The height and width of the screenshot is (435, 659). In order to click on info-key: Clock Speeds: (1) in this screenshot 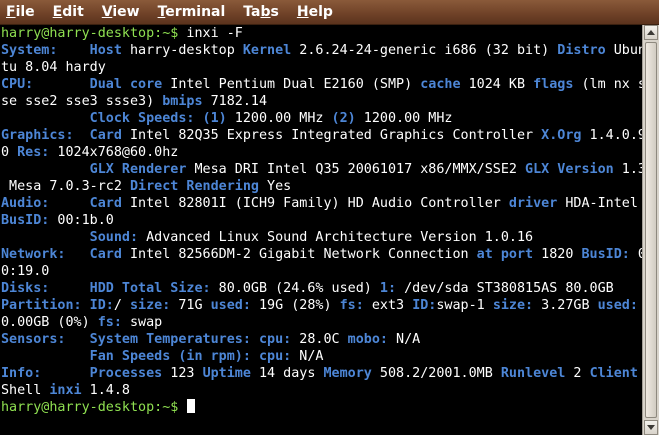, I will do `click(114, 118)`.